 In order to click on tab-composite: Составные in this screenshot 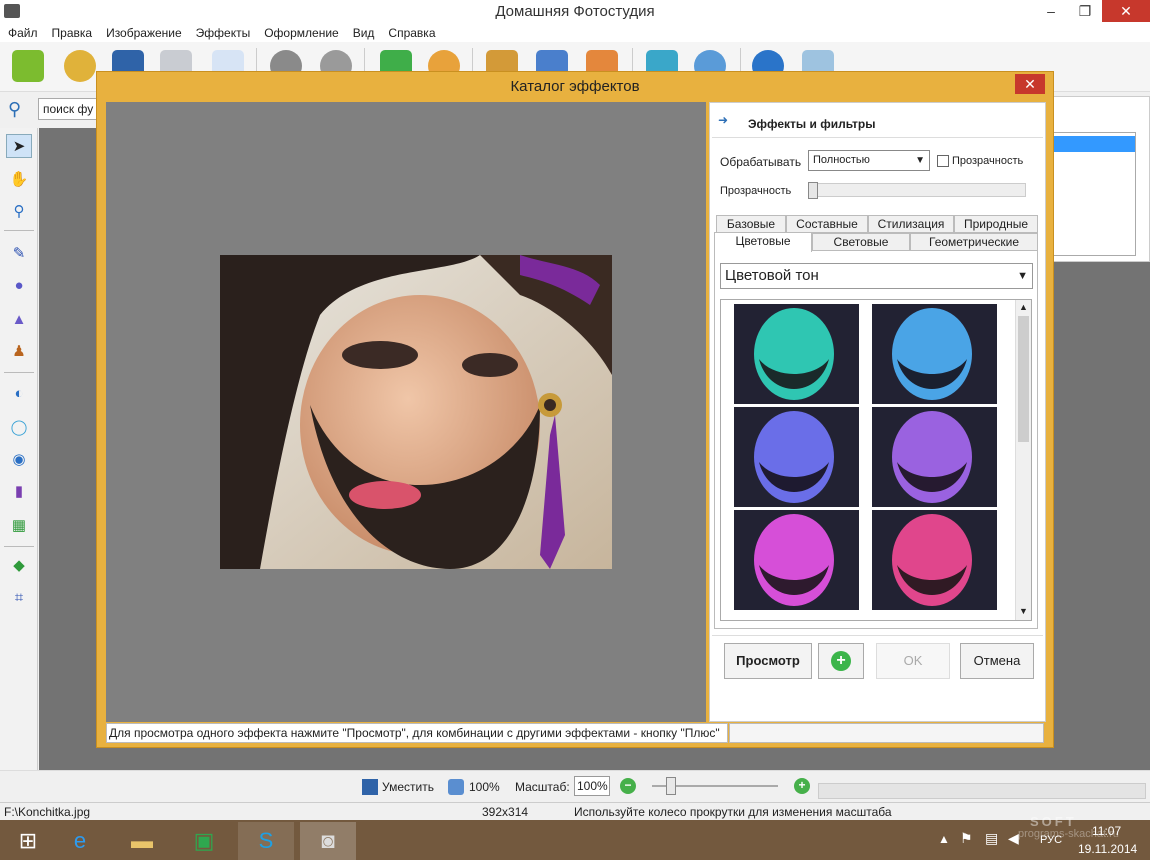, I will do `click(827, 224)`.